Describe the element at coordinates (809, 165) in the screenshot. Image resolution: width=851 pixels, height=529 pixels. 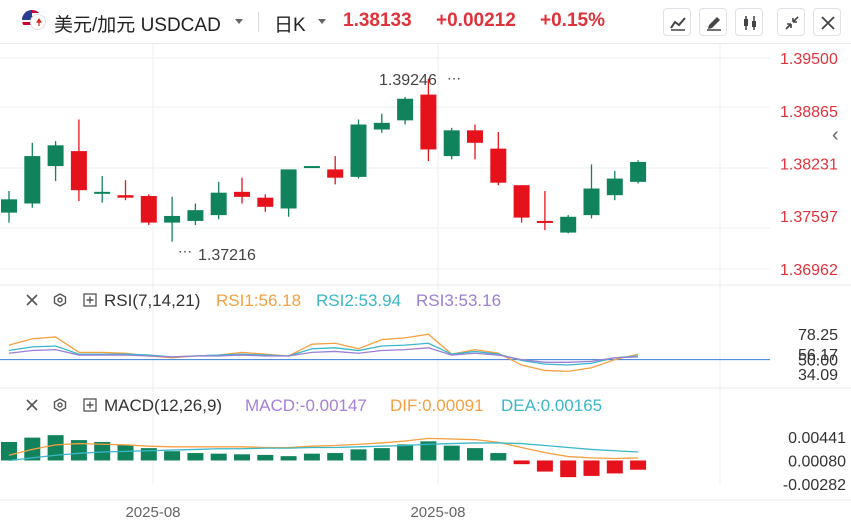
I see `y-tick-label: 1.38231` at that location.